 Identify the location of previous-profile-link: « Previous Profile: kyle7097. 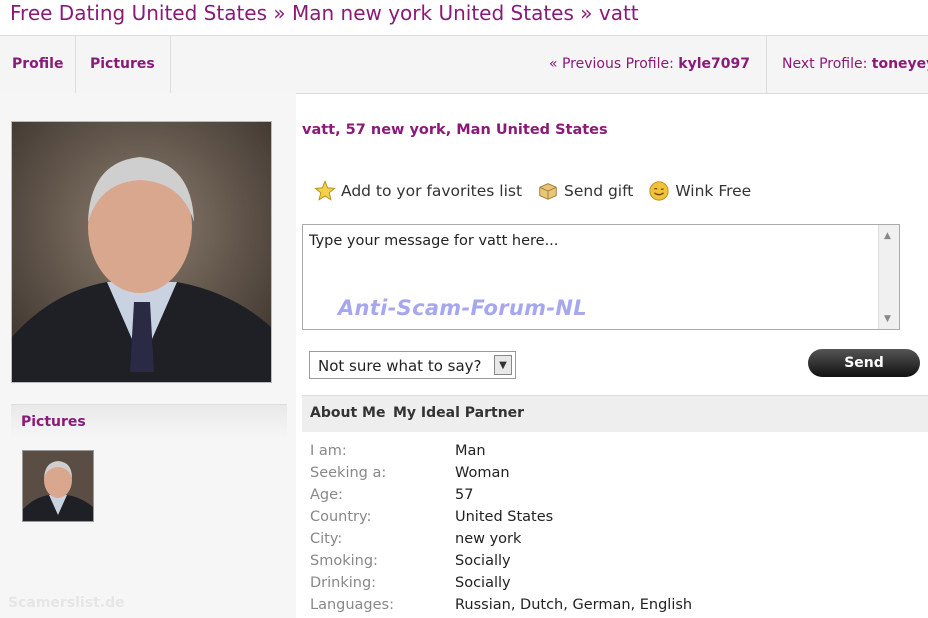
(658, 64).